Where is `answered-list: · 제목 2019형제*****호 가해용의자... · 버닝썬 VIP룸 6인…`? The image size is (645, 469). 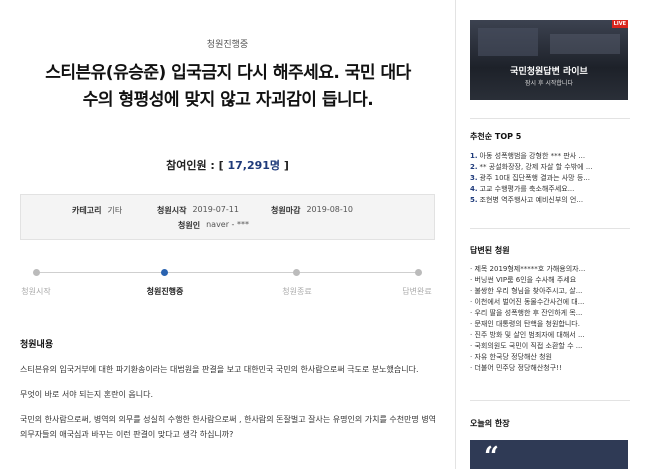
answered-list: · 제목 2019형제*****호 가해용의자... · 버닝썬 VIP룸 6인… is located at coordinates (550, 319).